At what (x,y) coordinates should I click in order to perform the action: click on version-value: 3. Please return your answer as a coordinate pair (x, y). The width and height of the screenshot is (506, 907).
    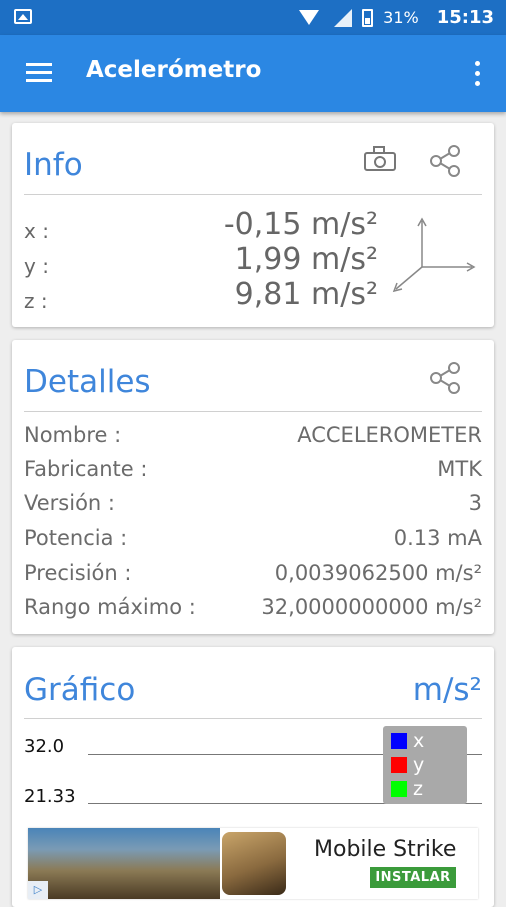
    Looking at the image, I should click on (475, 503).